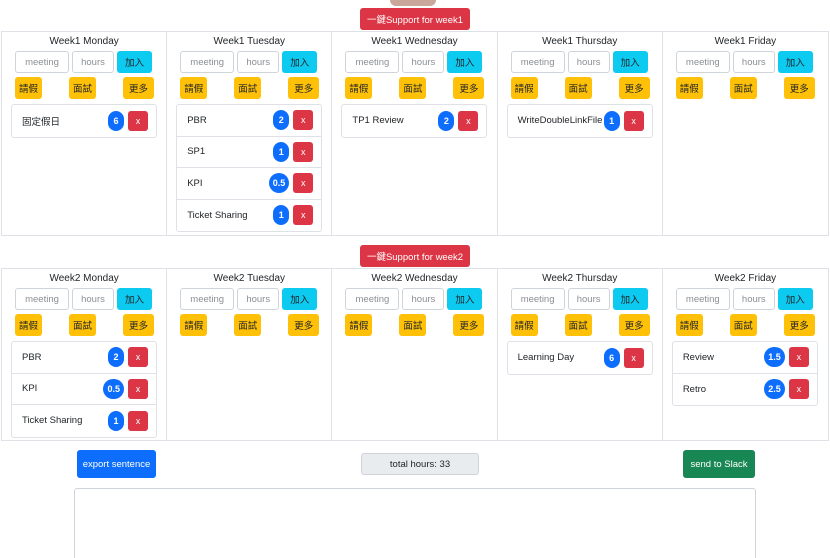  Describe the element at coordinates (116, 464) in the screenshot. I see `export-sentence-button: export sentence` at that location.